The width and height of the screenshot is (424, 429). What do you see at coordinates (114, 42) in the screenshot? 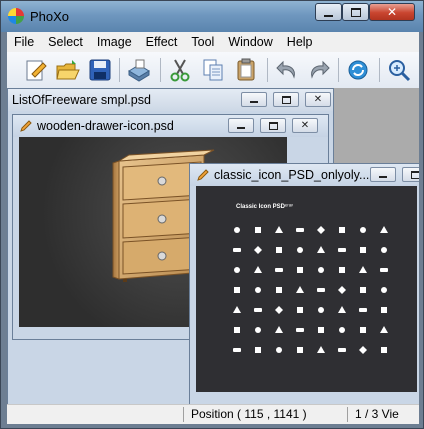
I see `menu-image: Image` at bounding box center [114, 42].